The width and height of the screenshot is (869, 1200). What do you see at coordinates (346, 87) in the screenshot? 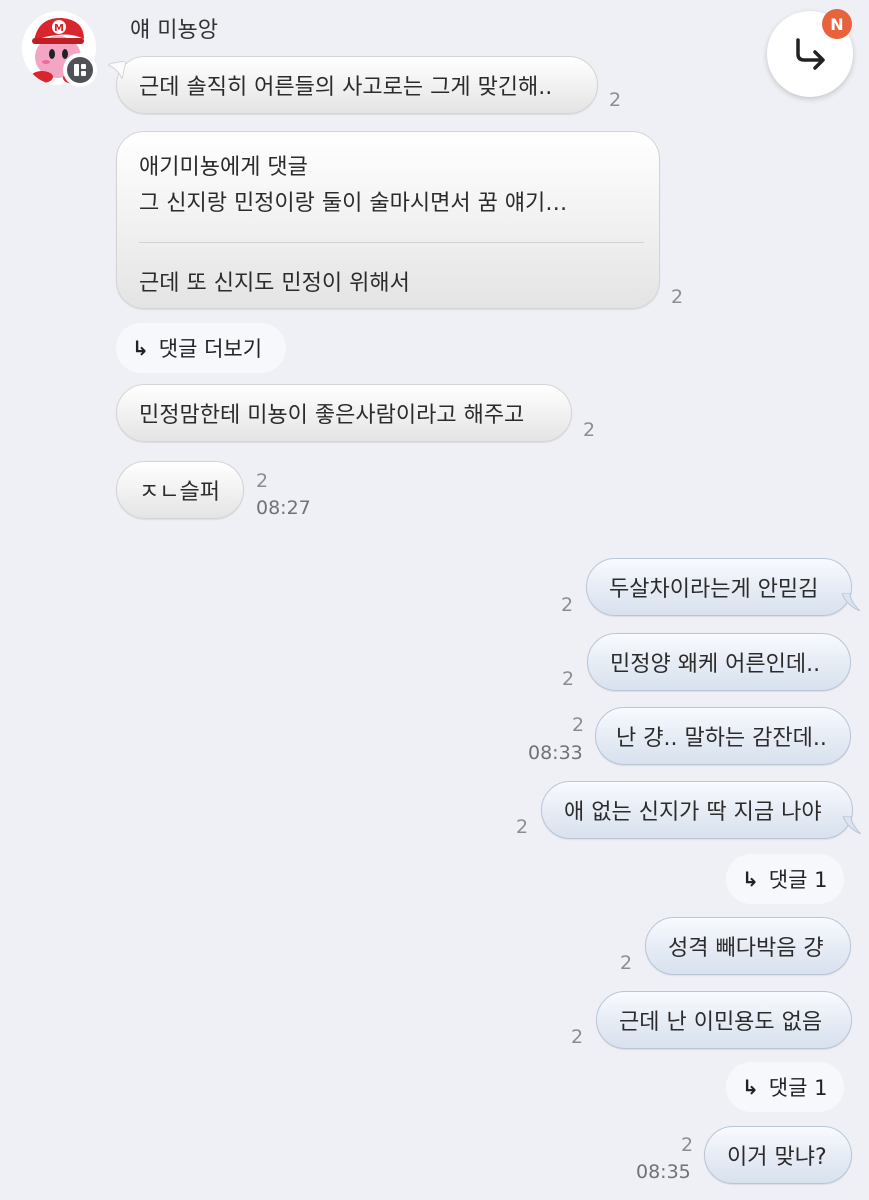
I see `message-text: 근데 솔직히 어른들의 사고로는 그게 맞긴해..` at bounding box center [346, 87].